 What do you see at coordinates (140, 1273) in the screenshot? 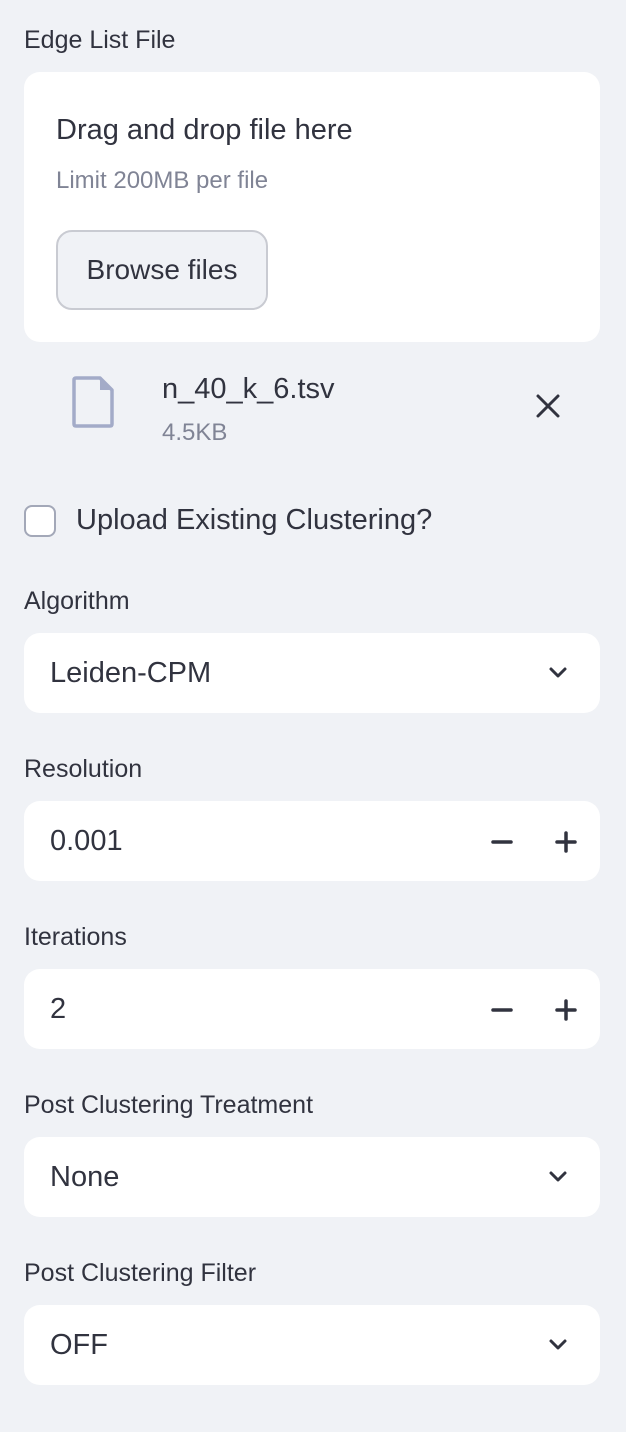
I see `post-filter-label: Post Clustering Filter` at bounding box center [140, 1273].